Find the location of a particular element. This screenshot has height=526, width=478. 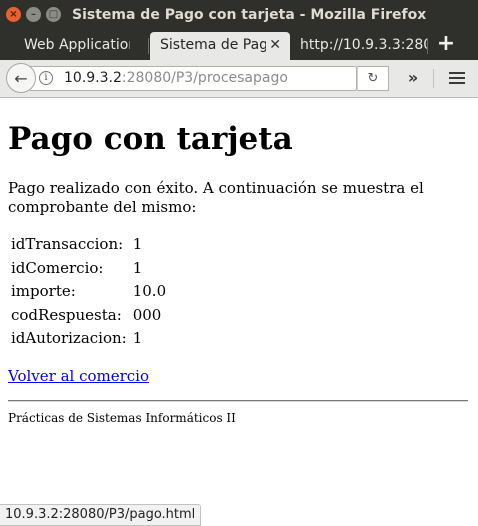

receipt-row: codRespuesta: 000 is located at coordinates (88, 316).